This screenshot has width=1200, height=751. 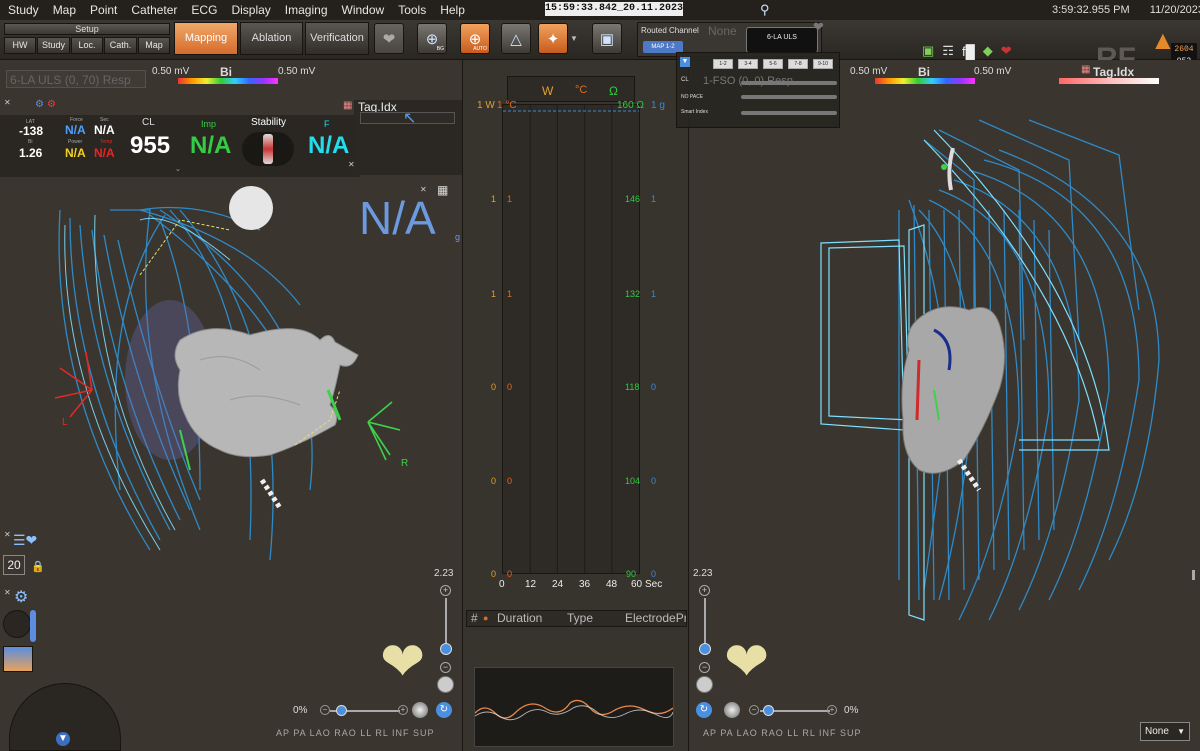 What do you see at coordinates (765, 10) in the screenshot?
I see `search-icon: ⚲` at bounding box center [765, 10].